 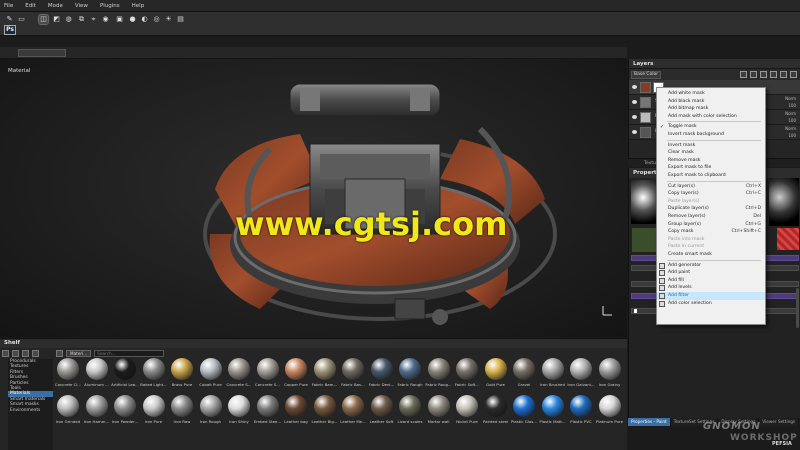 What do you see at coordinates (81, 6) in the screenshot?
I see `menu-view: View` at bounding box center [81, 6].